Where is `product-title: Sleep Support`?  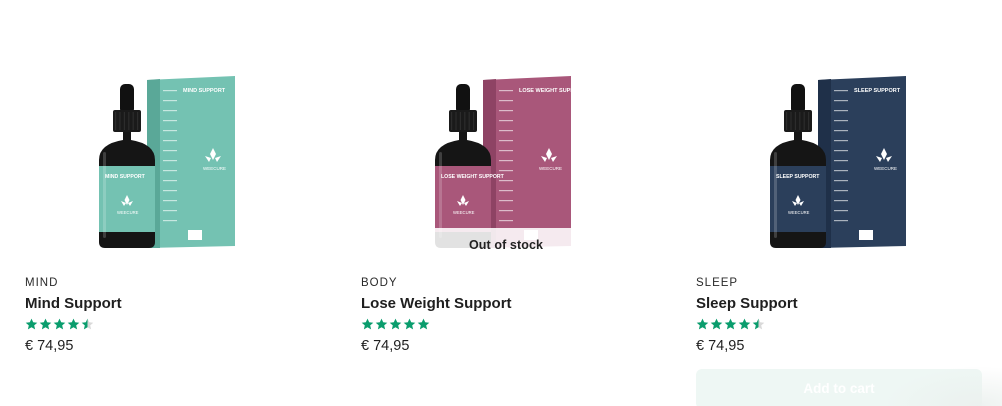
product-title: Sleep Support is located at coordinates (747, 303).